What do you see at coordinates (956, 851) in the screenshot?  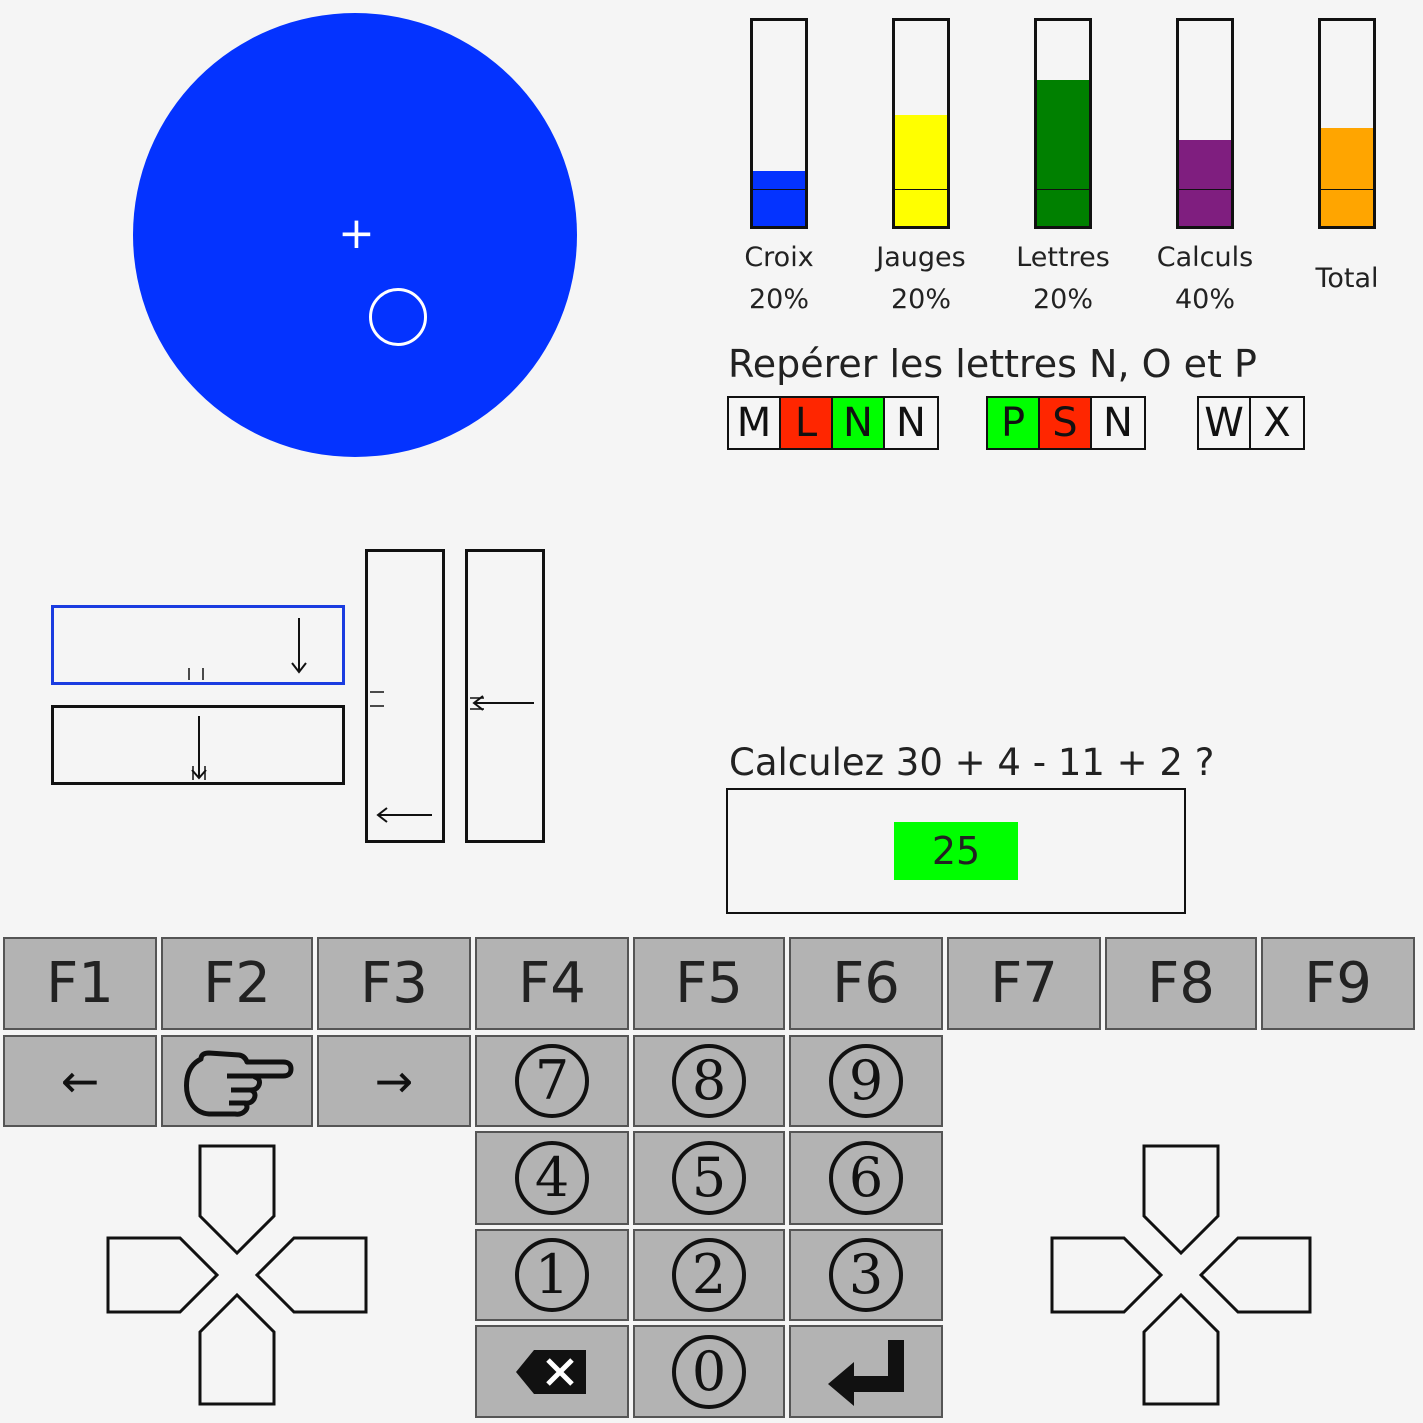 I see `calc-answer-value: 25` at bounding box center [956, 851].